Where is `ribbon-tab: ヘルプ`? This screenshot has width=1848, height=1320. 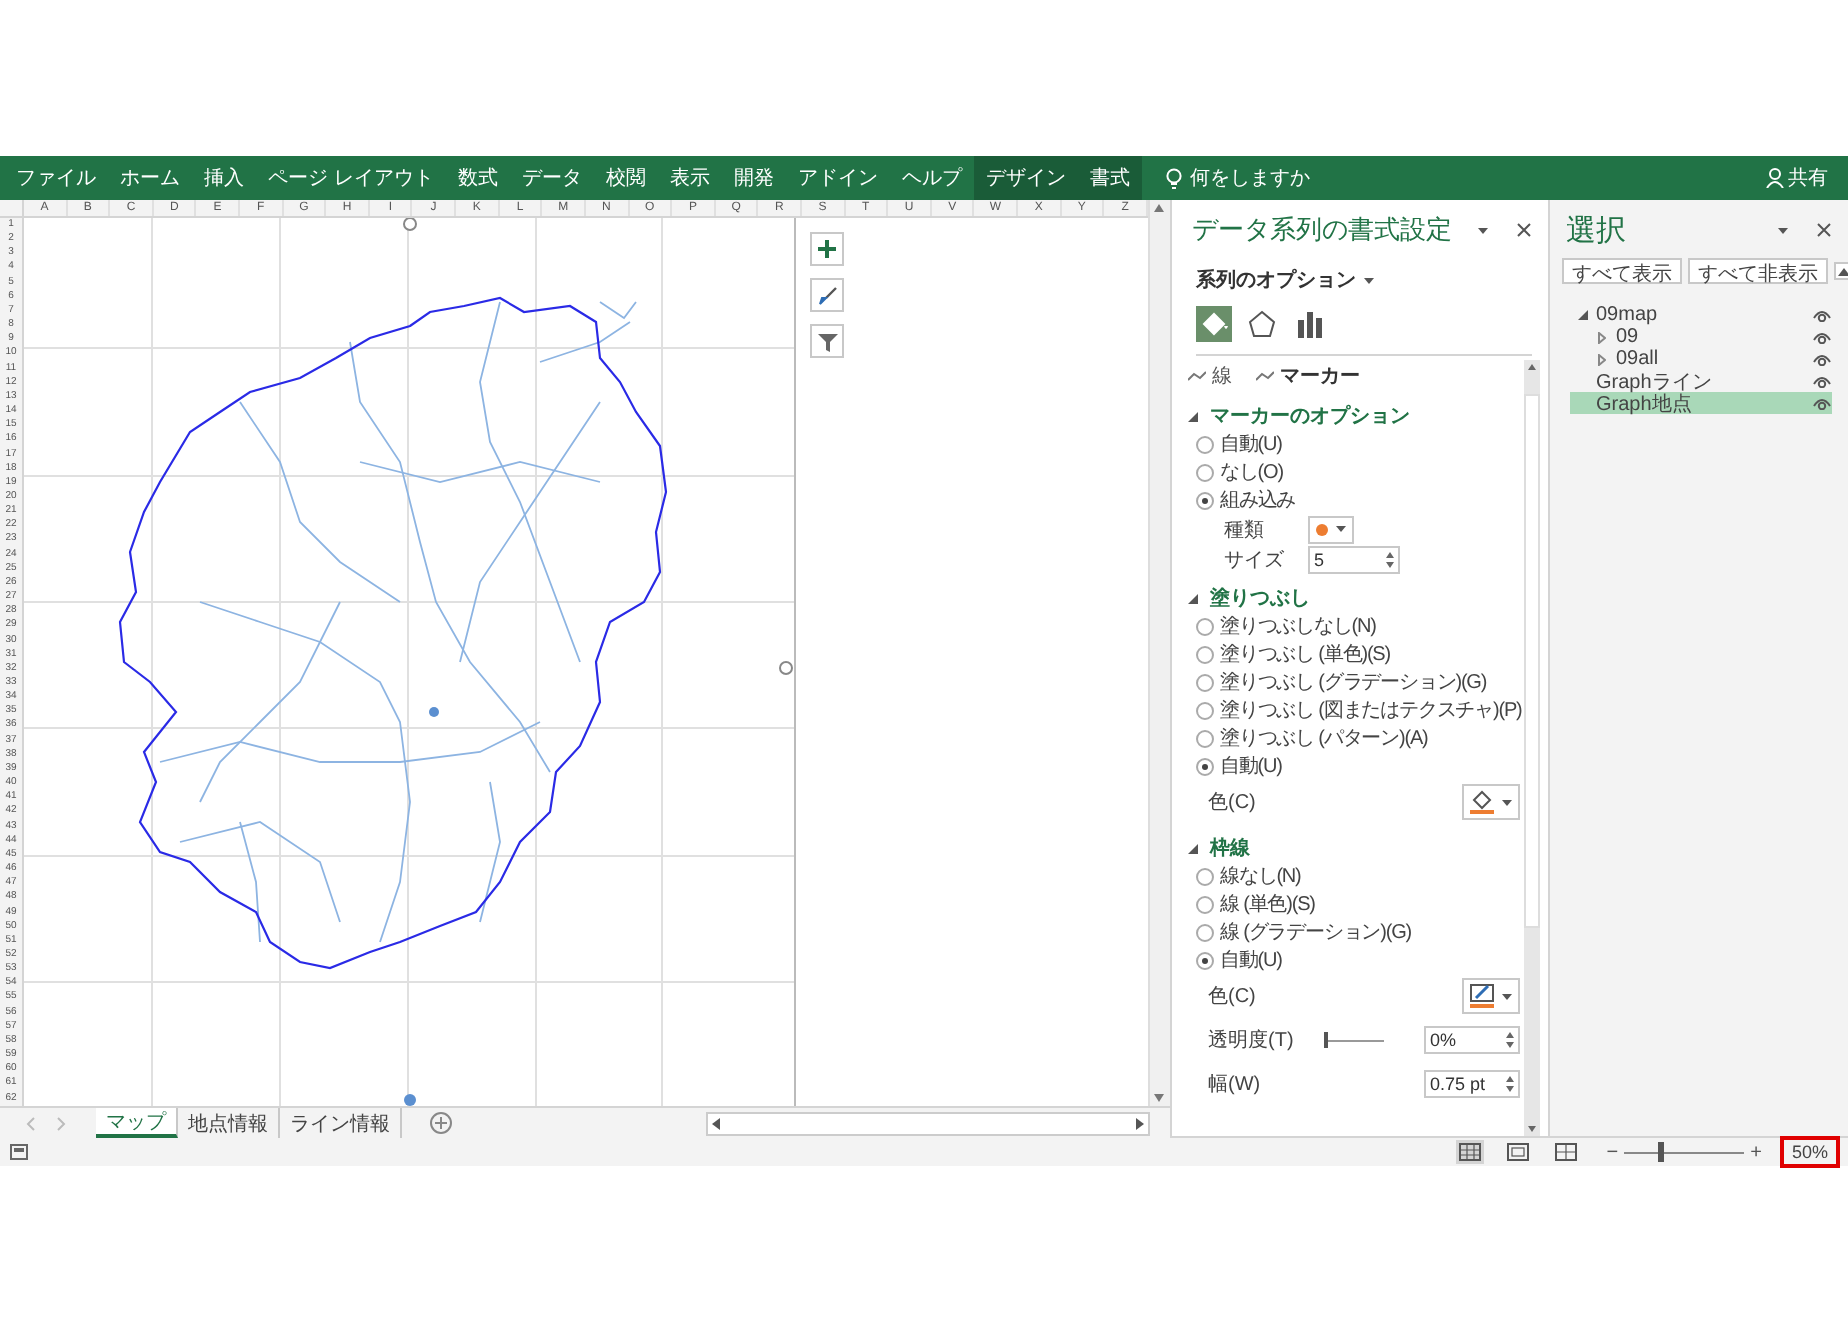 ribbon-tab: ヘルプ is located at coordinates (931, 178).